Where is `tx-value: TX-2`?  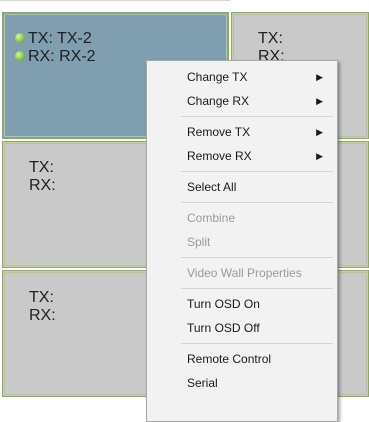 tx-value: TX-2 is located at coordinates (74, 38).